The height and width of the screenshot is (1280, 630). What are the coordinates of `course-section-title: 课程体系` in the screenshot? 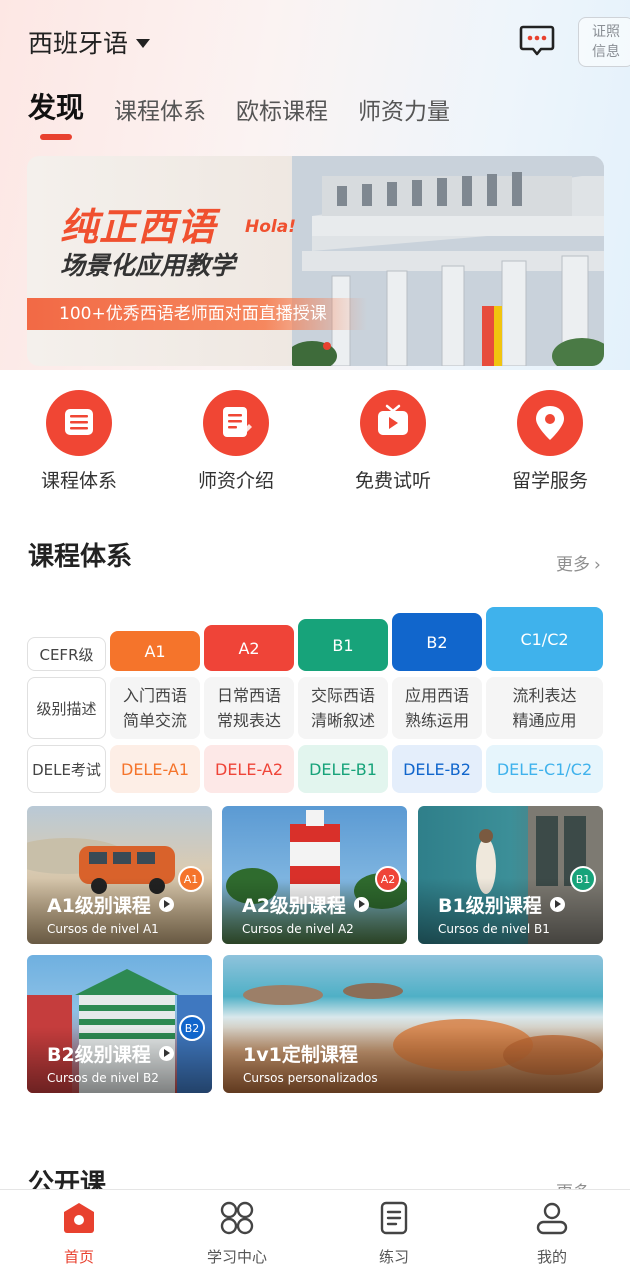 It's located at (80, 557).